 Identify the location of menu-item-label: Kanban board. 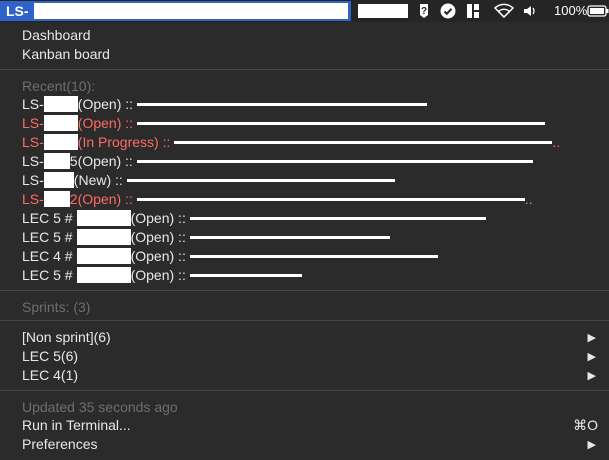
(66, 54).